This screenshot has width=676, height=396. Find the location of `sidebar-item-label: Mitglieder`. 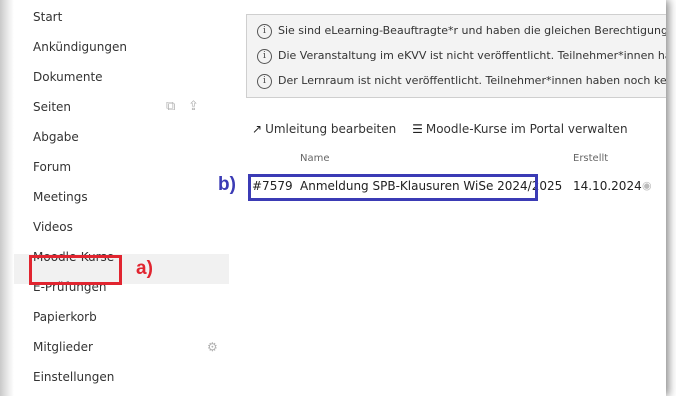

sidebar-item-label: Mitglieder is located at coordinates (63, 347).